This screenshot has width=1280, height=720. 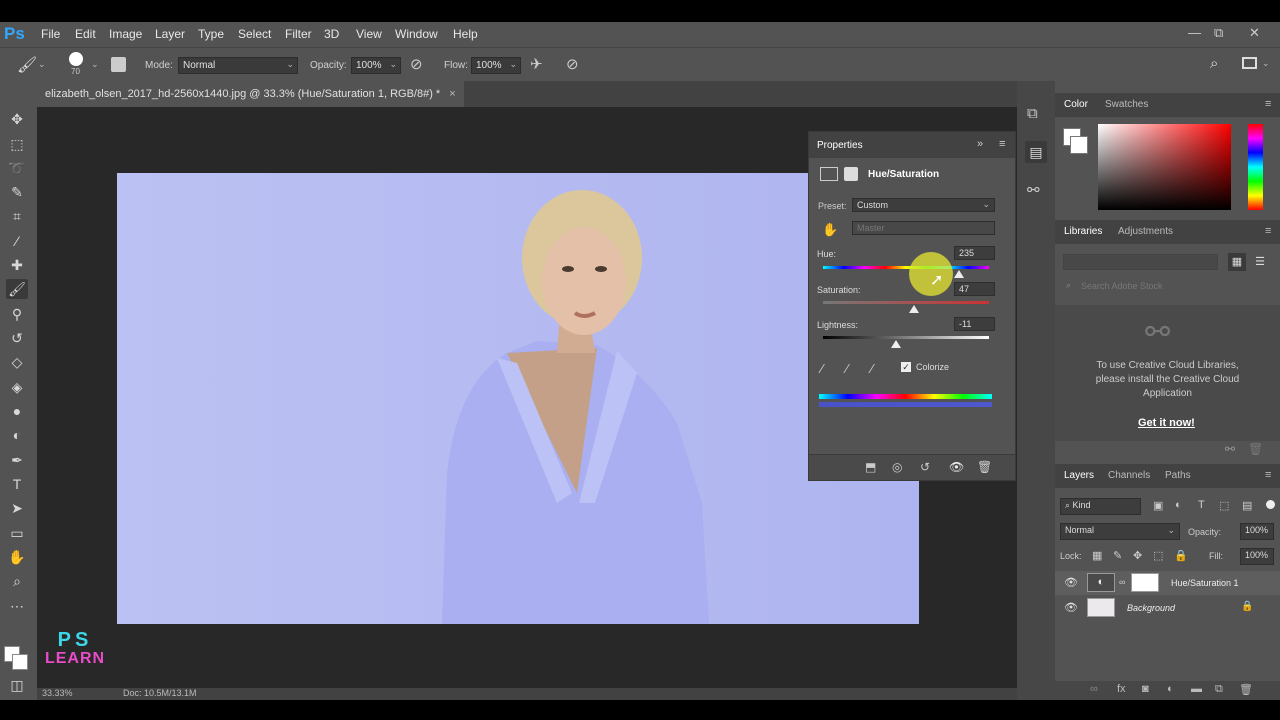 What do you see at coordinates (331, 34) in the screenshot?
I see `menu-3d: 3D` at bounding box center [331, 34].